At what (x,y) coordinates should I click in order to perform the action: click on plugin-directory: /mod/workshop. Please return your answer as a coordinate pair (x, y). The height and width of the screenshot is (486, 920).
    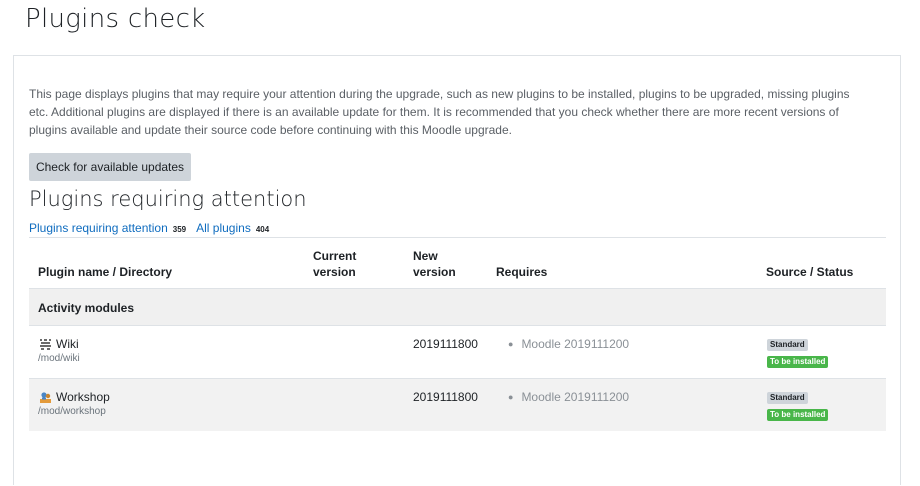
    Looking at the image, I should click on (72, 411).